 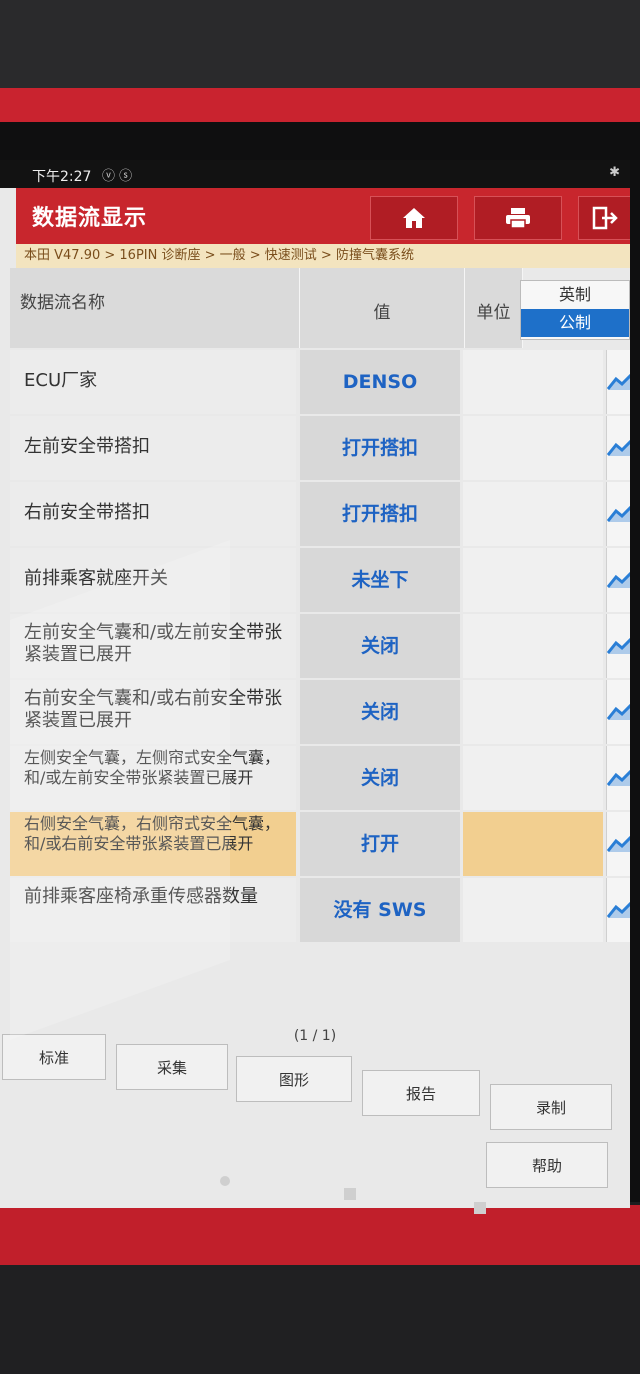 I want to click on bluetooth-icon: ✱, so click(x=614, y=172).